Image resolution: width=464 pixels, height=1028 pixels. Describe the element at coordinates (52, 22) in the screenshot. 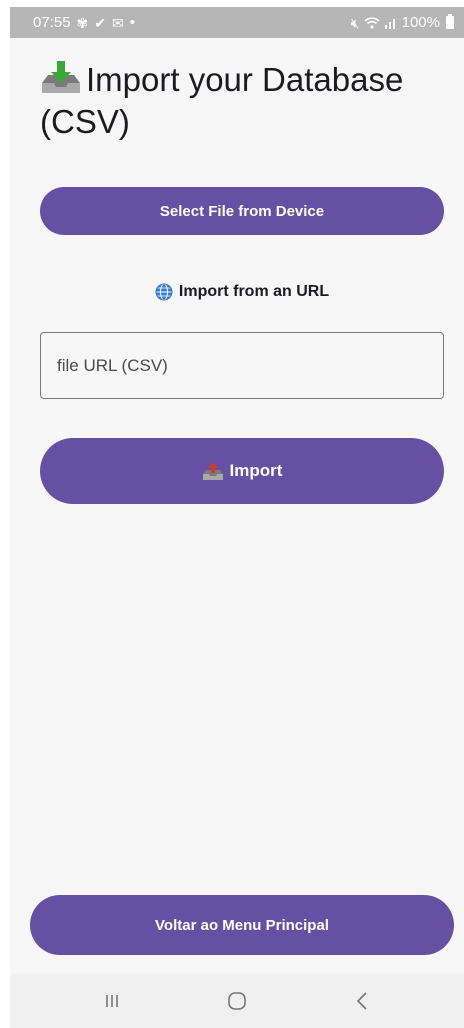

I see `status-time: 07:55` at that location.